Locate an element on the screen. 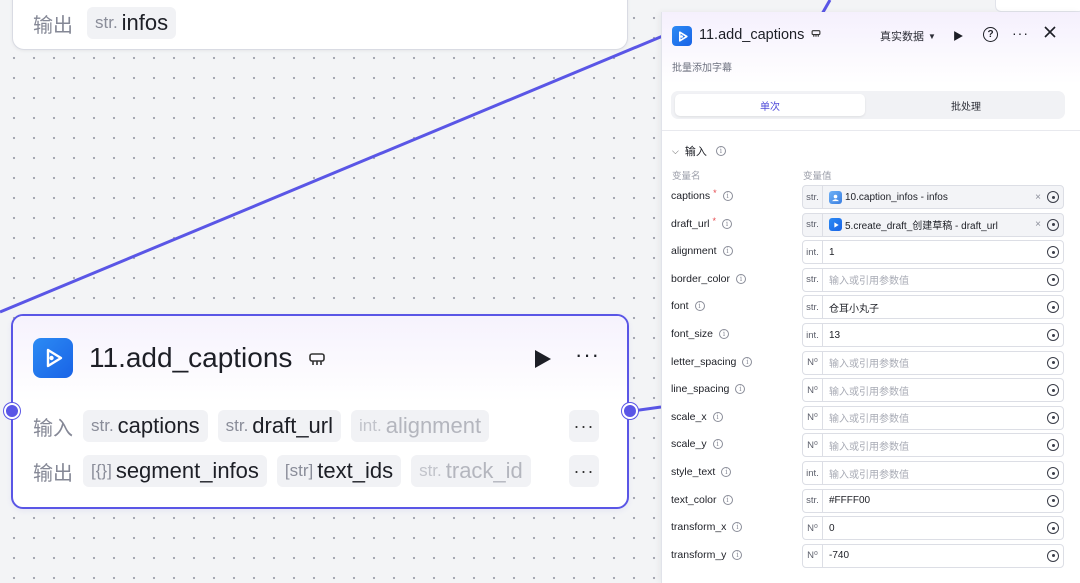 Image resolution: width=1080 pixels, height=583 pixels. output-chip-track-id: str. track_id is located at coordinates (471, 471).